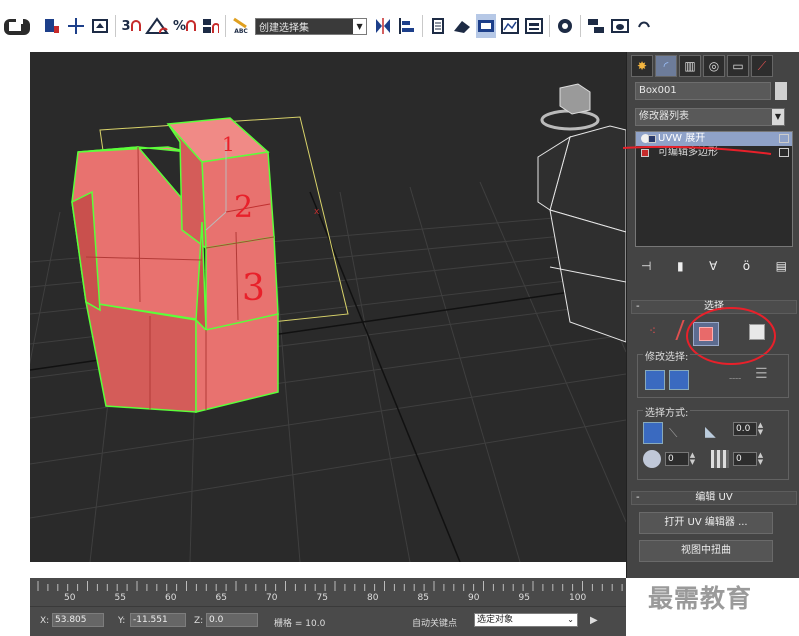 This screenshot has height=636, width=799. Describe the element at coordinates (158, 620) in the screenshot. I see `y-coordinate-field: -11.551` at that location.